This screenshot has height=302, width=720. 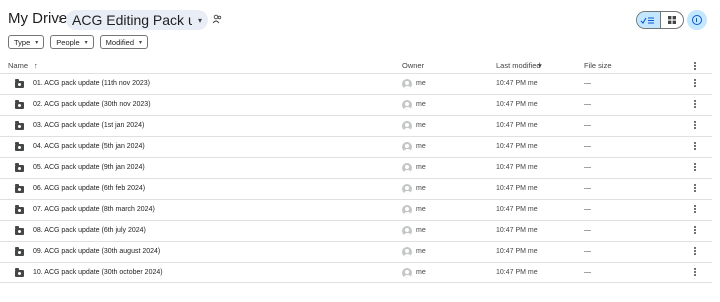 What do you see at coordinates (89, 188) in the screenshot?
I see `file-name: 06. ACG pack update (6th feb 2024)` at bounding box center [89, 188].